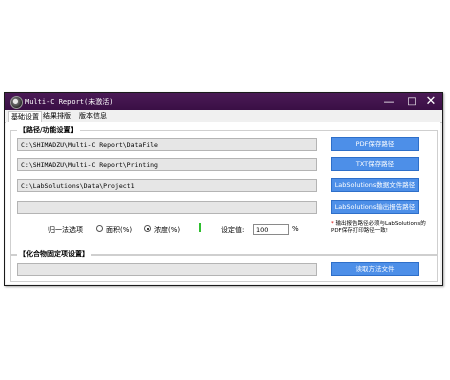  I want to click on percent-unit: %, so click(295, 229).